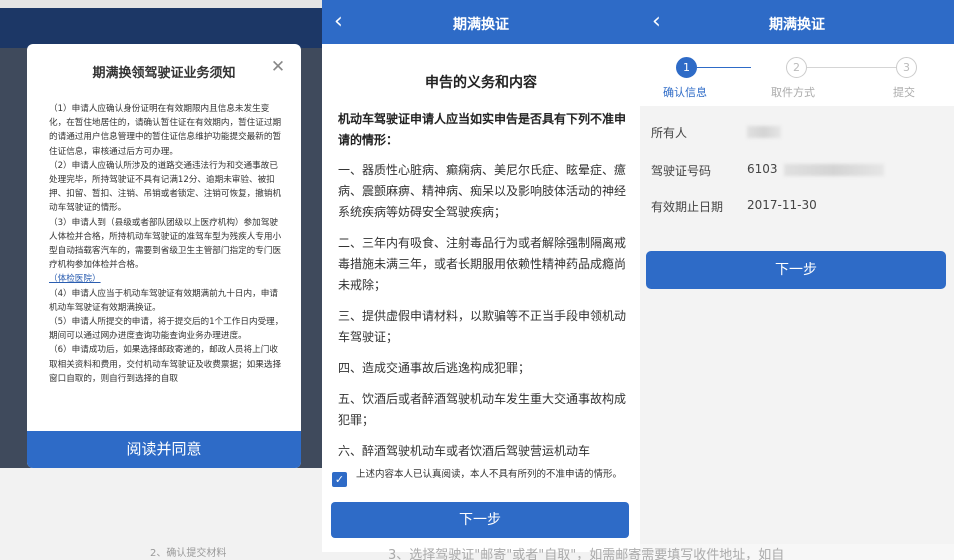  I want to click on notice-paragraph-4: （4）申请人应当于机动车驾驶证有效期满前九十日内，申请机动车驾驶证有效期满换证。, so click(163, 300).